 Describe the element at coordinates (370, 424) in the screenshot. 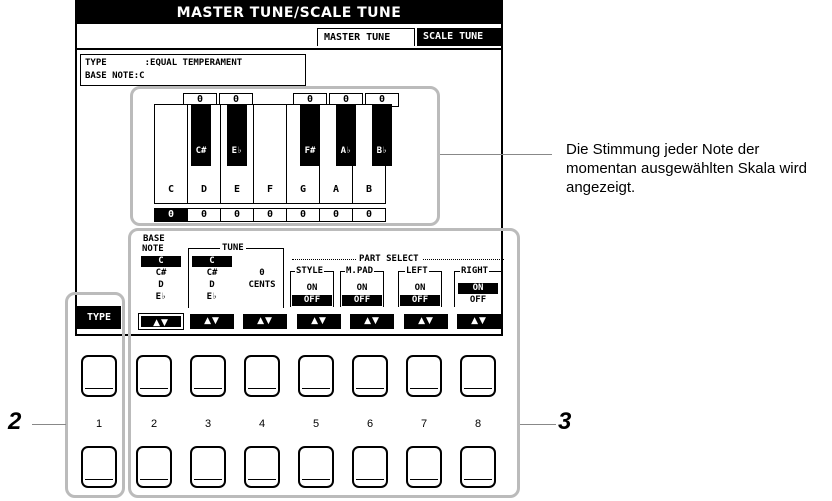

I see `button-number-6: 6` at that location.